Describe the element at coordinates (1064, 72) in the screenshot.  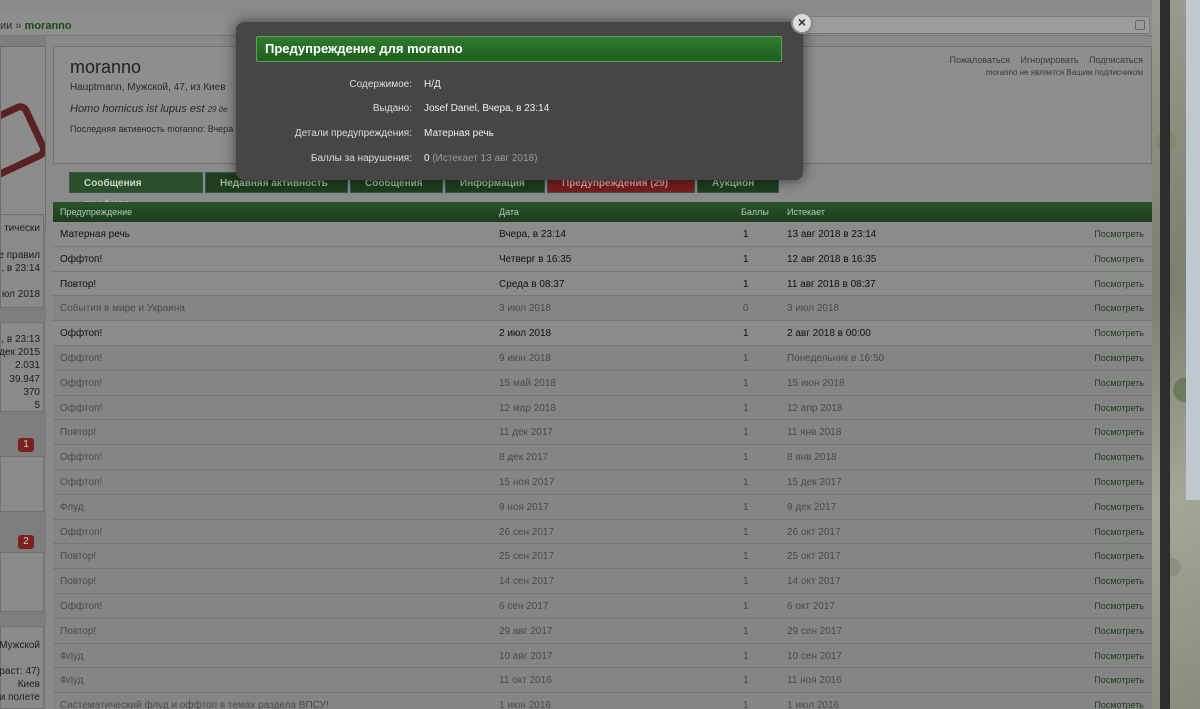
I see `subscription-note: moranno не является Вашим подписчиком` at that location.